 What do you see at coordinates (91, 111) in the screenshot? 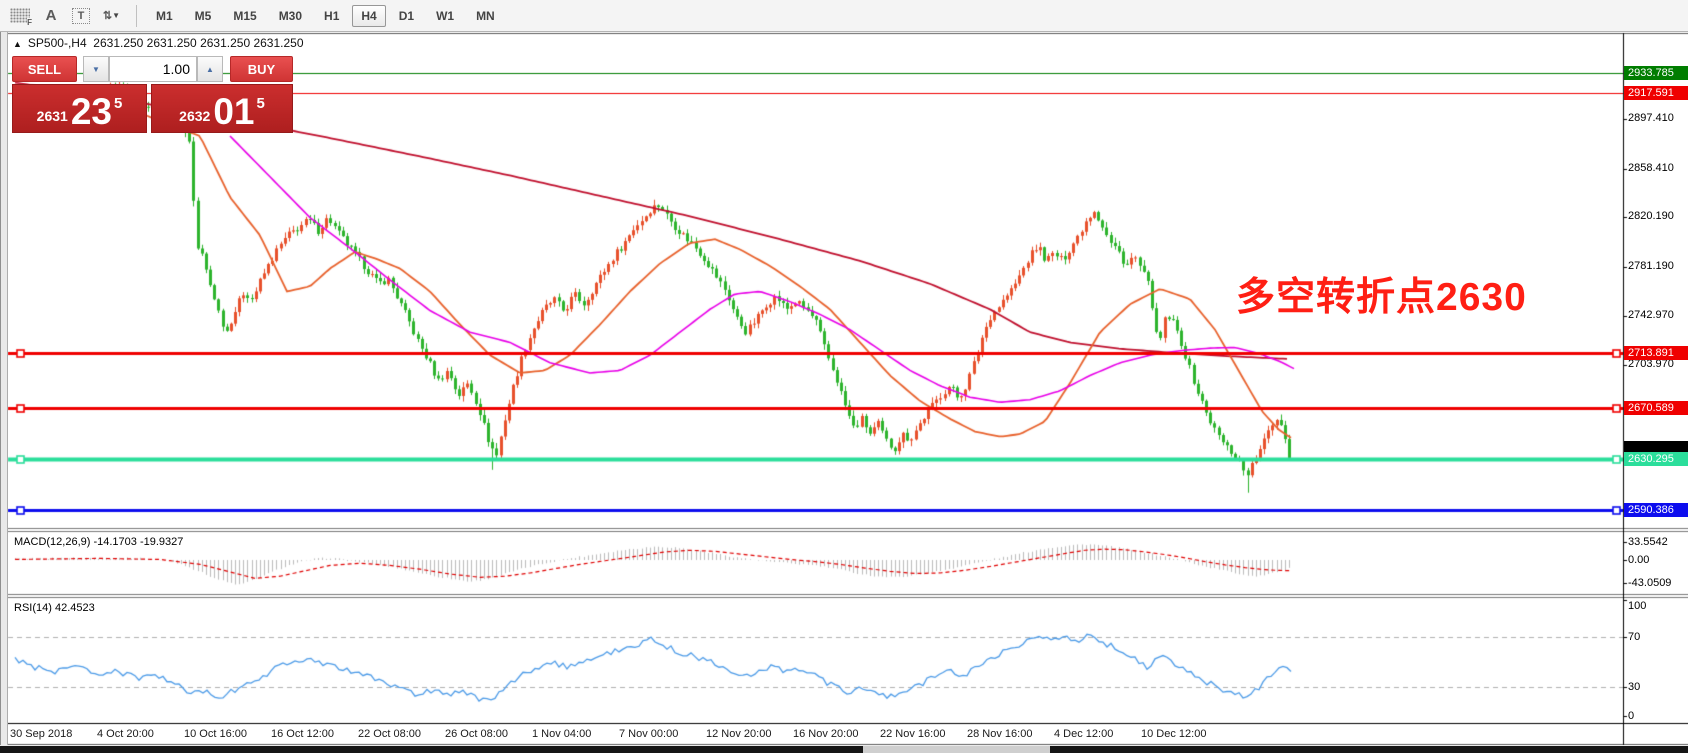
I see `bid-price-big: 23` at bounding box center [91, 111].